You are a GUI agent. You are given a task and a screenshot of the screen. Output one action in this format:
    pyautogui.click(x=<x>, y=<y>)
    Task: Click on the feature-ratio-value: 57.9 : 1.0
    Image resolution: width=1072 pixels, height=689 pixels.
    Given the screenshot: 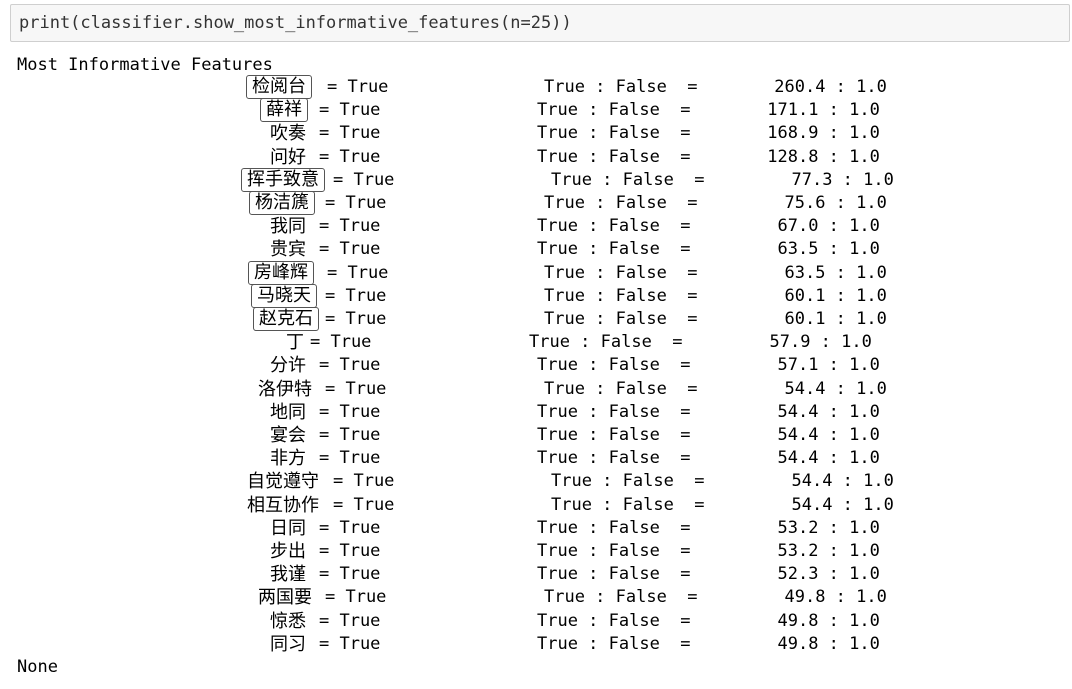 What is the action you would take?
    pyautogui.click(x=820, y=342)
    